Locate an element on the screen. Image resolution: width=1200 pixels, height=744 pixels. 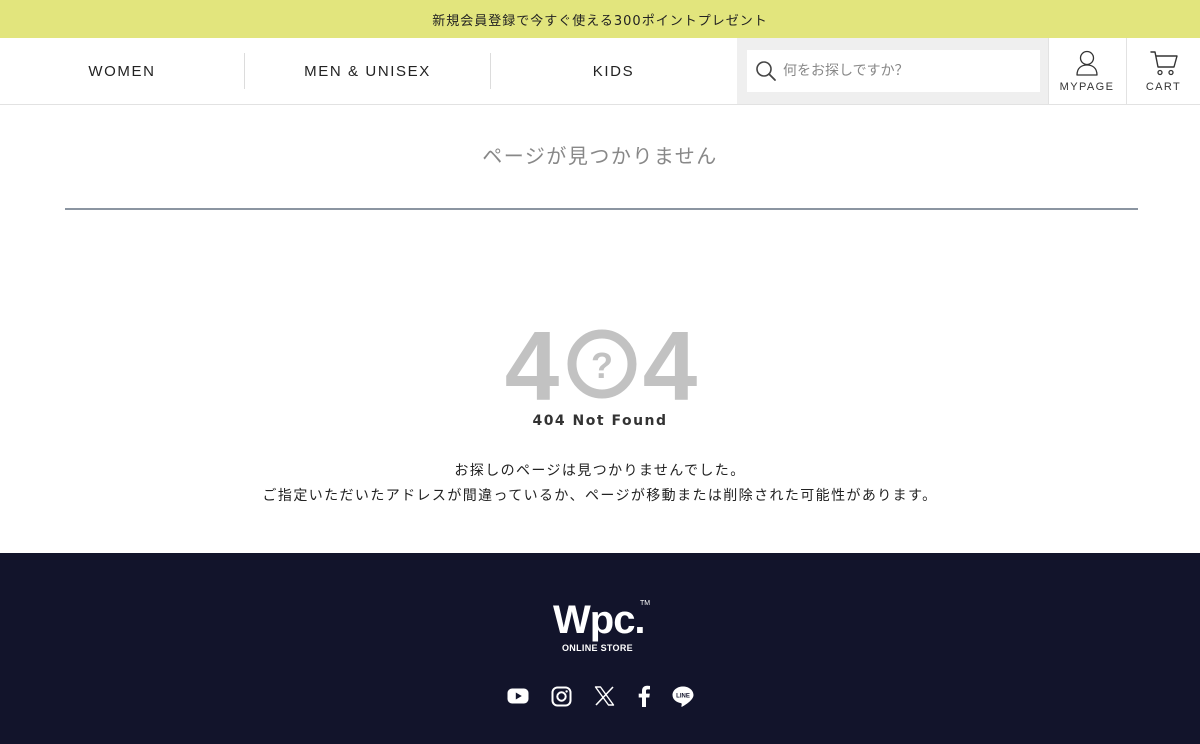
page-title: ページが見つかりません is located at coordinates (600, 156).